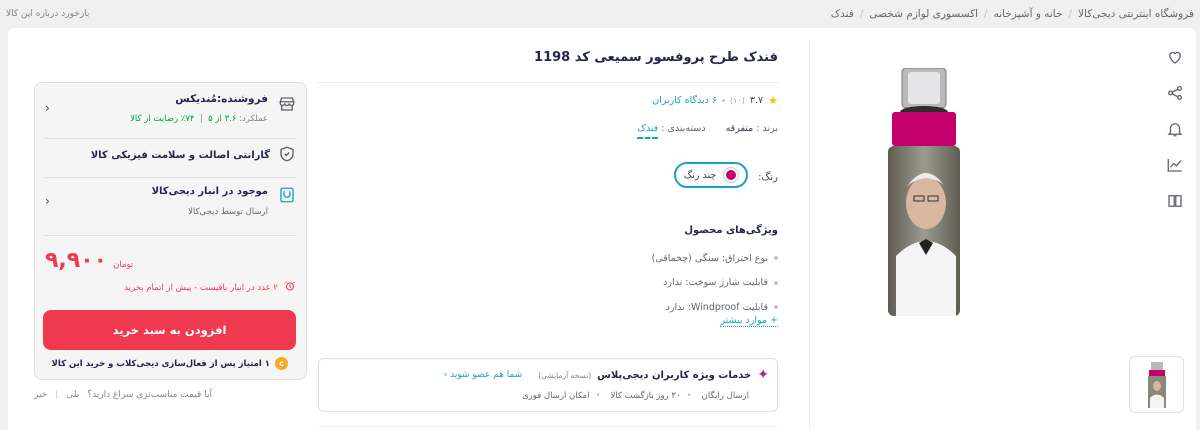  Describe the element at coordinates (1136, 14) in the screenshot. I see `breadcrumb-item-store: فروشگاه اینترنتی دیجی‌کالا` at that location.